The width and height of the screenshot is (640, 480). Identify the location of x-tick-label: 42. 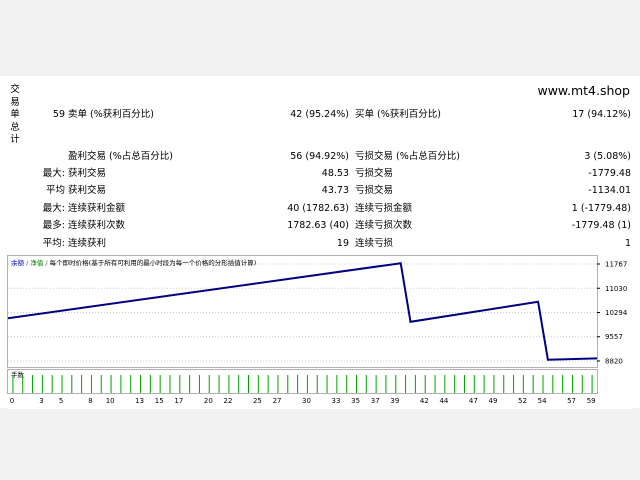
(424, 401).